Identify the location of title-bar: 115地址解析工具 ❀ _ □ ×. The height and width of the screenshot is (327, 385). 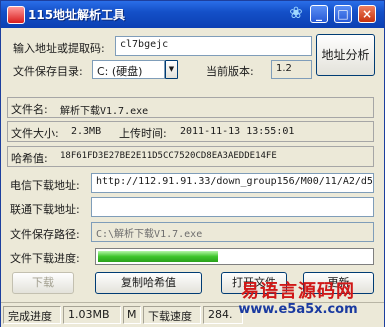
(192, 14).